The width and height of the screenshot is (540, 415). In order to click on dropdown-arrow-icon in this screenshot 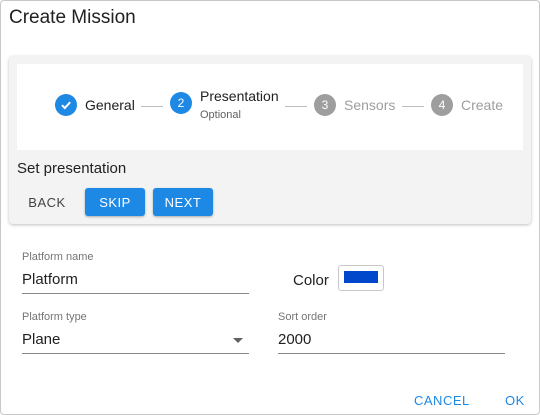, I will do `click(238, 340)`.